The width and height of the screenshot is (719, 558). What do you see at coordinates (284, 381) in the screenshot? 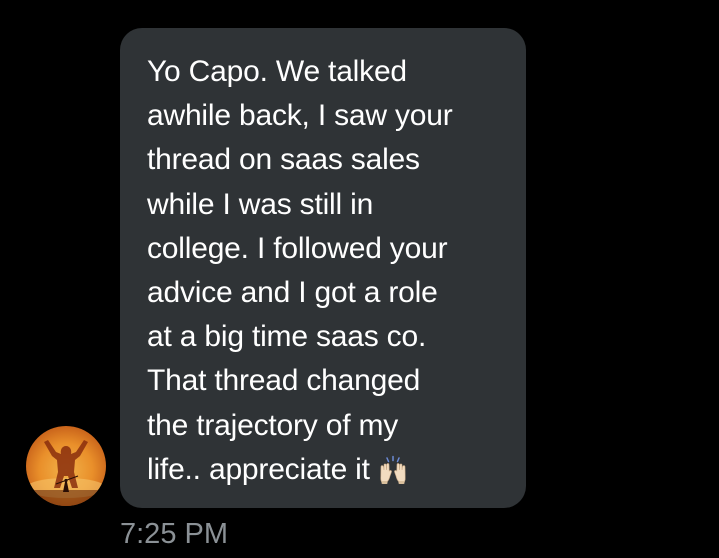
I see `message-line: That thread changed` at bounding box center [284, 381].